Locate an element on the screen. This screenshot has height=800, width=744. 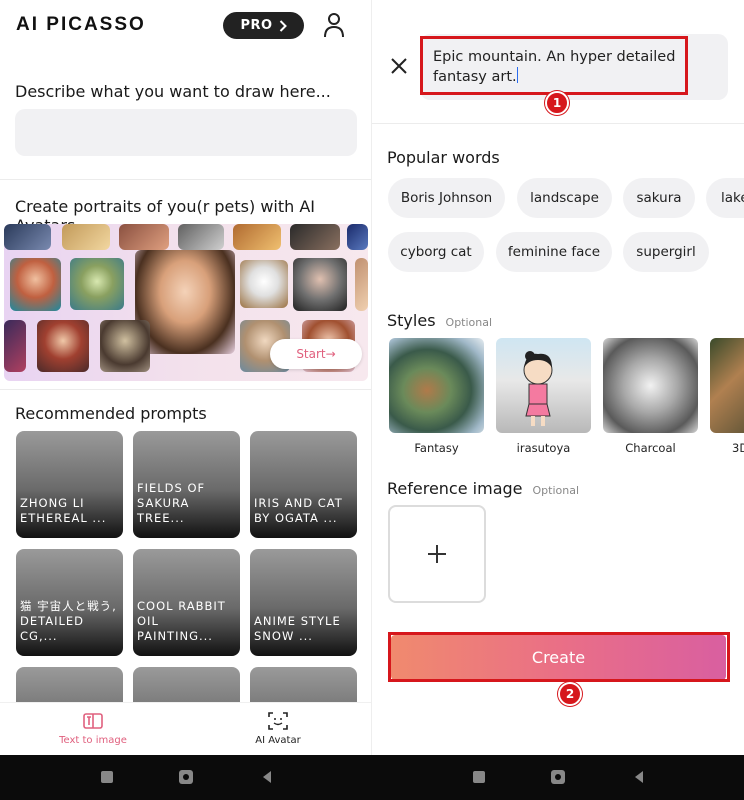
style-option-fantasy is located at coordinates (436, 385).